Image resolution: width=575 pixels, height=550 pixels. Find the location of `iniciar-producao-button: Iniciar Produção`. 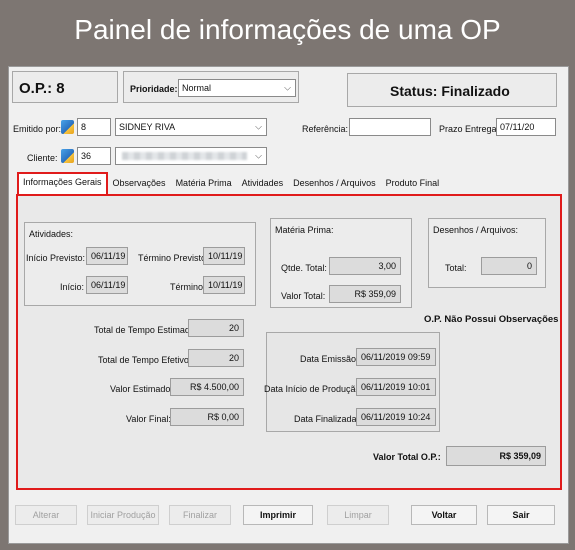

iniciar-producao-button: Iniciar Produção is located at coordinates (123, 515).